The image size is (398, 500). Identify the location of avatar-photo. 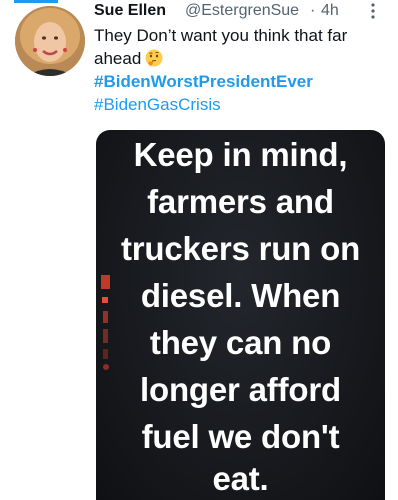
(50, 41).